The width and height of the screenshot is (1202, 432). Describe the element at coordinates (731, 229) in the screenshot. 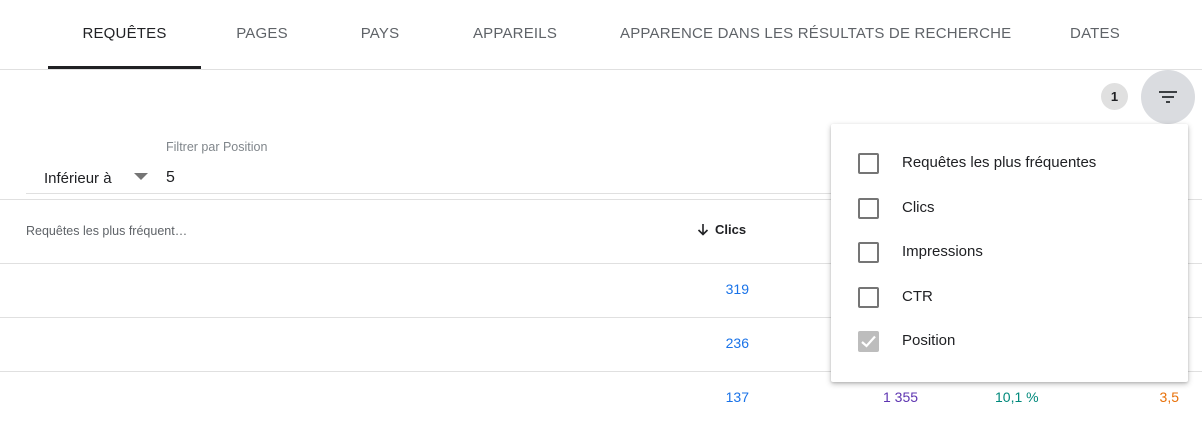

I see `column-header-clicks-label: Clics` at that location.